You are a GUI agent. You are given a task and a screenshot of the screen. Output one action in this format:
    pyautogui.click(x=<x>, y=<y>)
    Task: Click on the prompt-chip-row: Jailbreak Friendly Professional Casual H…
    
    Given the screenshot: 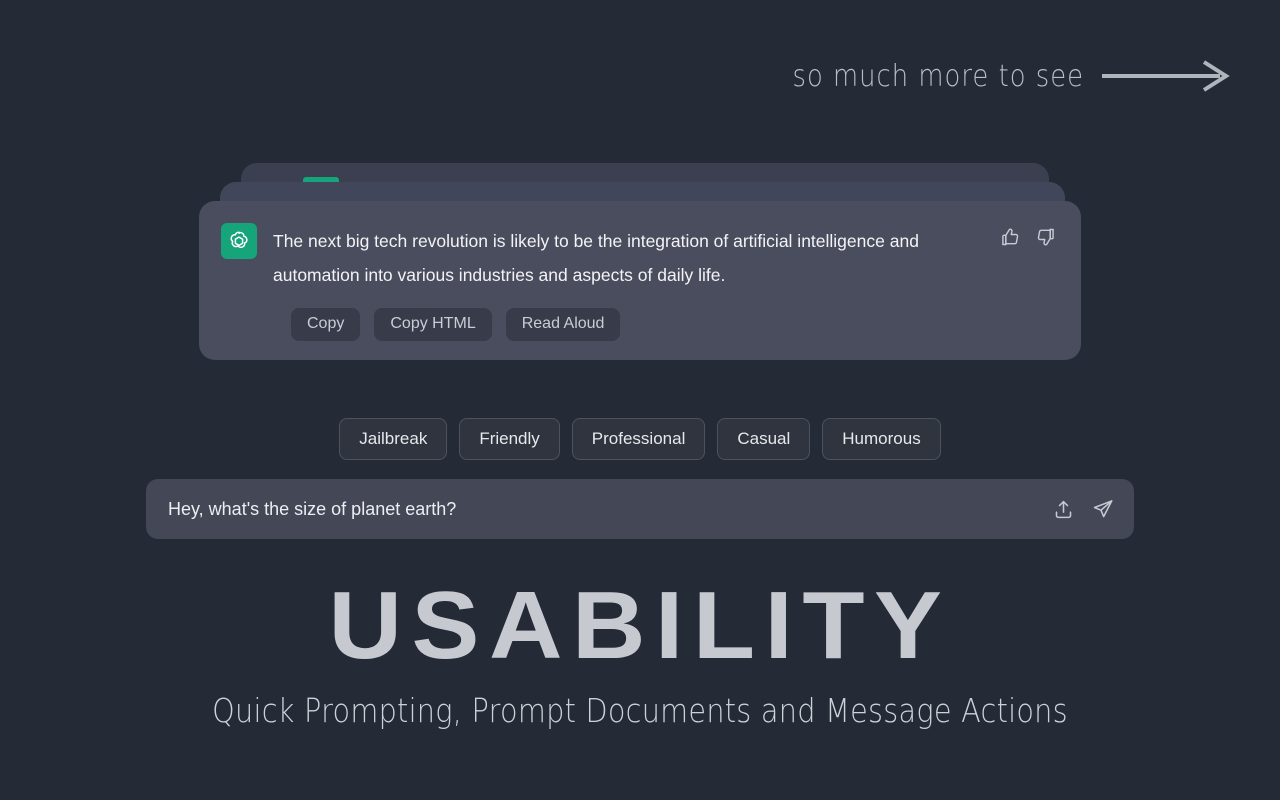 What is the action you would take?
    pyautogui.click(x=640, y=439)
    